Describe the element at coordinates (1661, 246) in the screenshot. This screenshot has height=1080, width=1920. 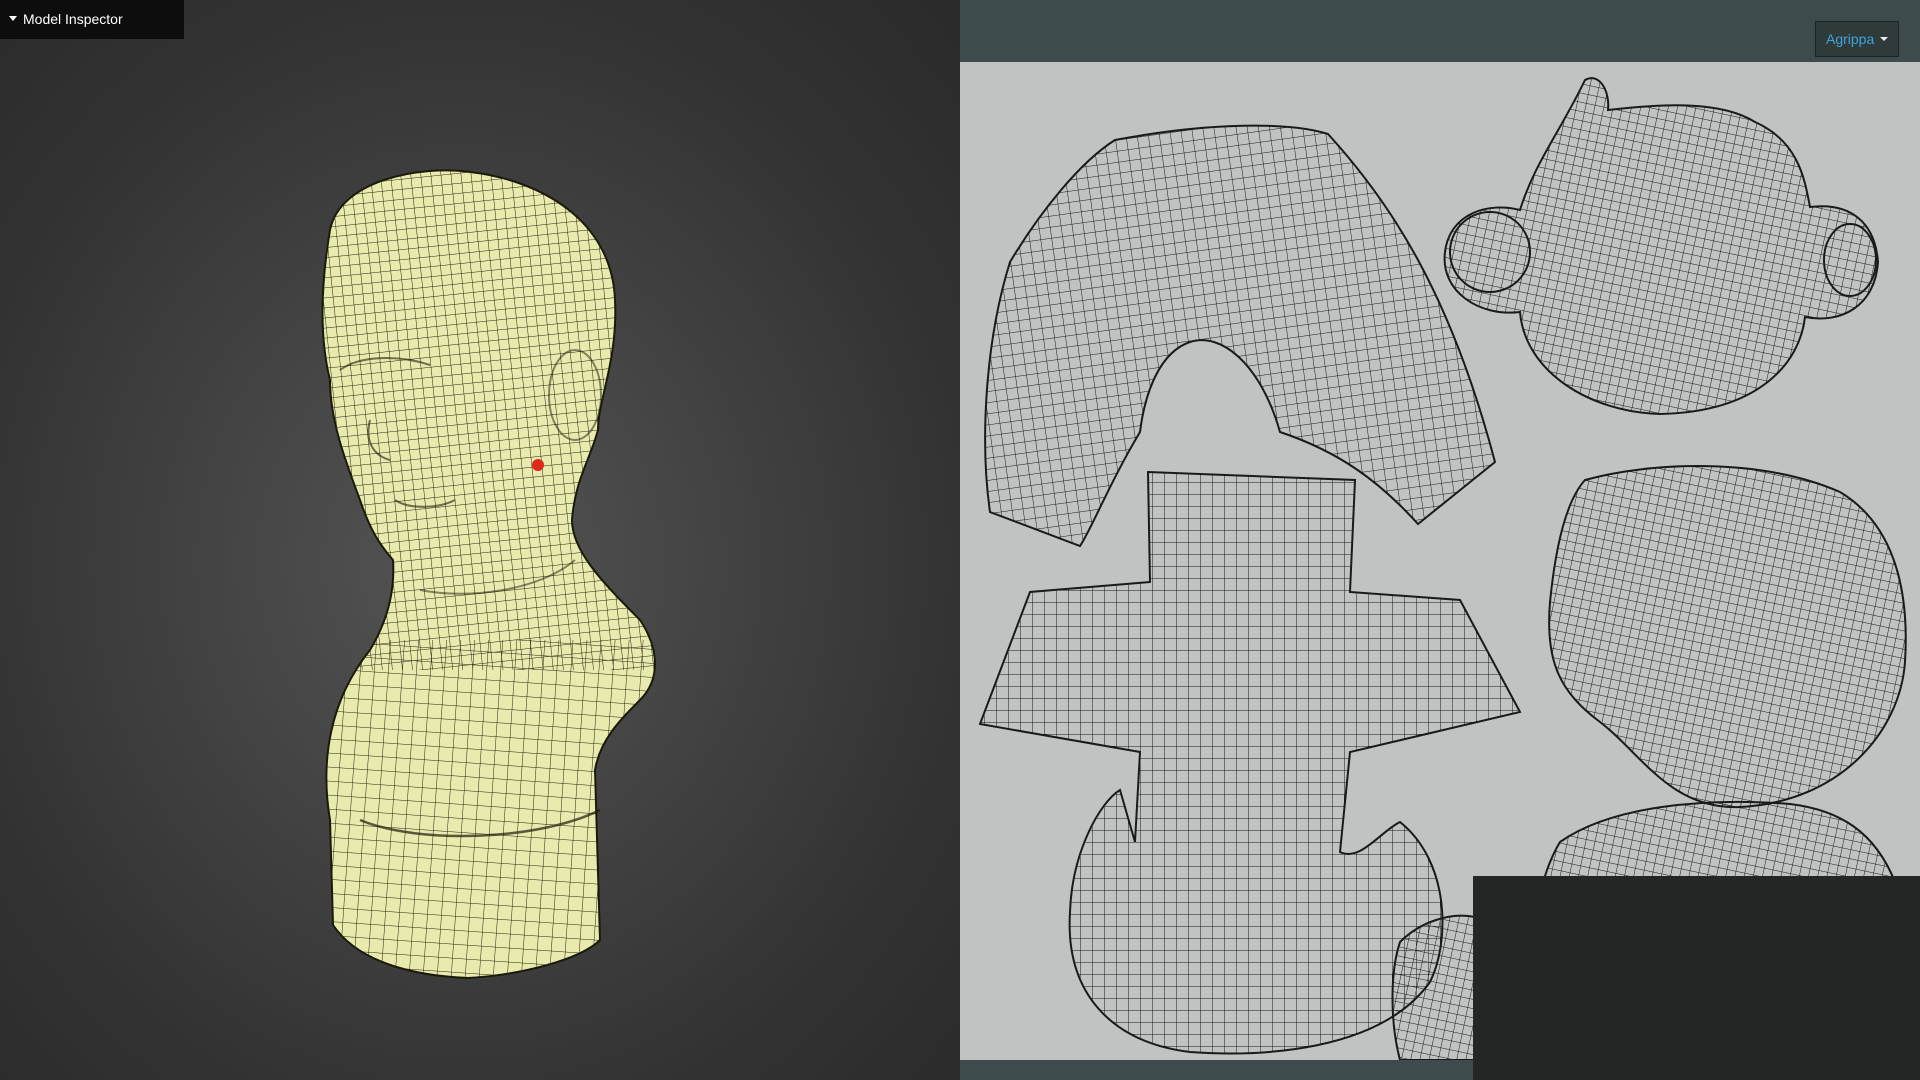
I see `uv-island-head` at that location.